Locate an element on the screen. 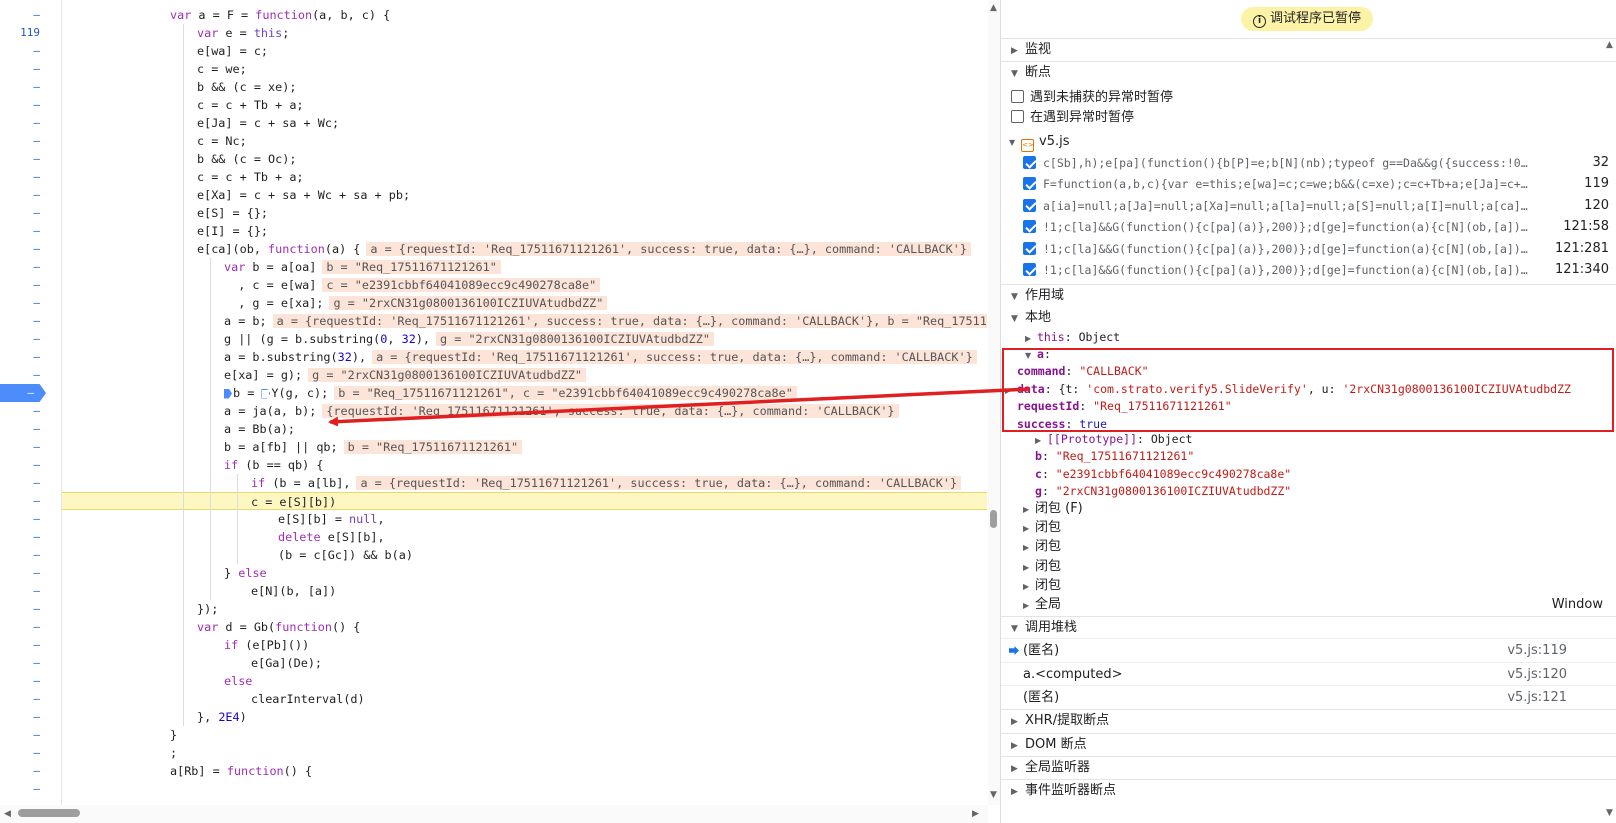 The image size is (1616, 823). code-line: var a = F = function(a, b, c) { is located at coordinates (524, 15).